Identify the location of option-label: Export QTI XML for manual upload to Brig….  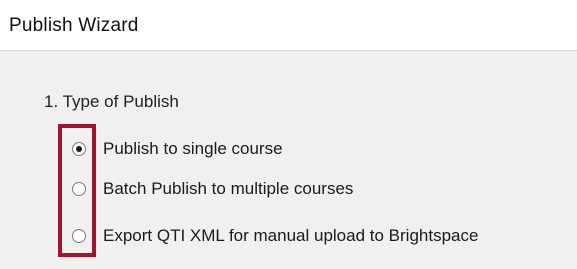
(290, 236).